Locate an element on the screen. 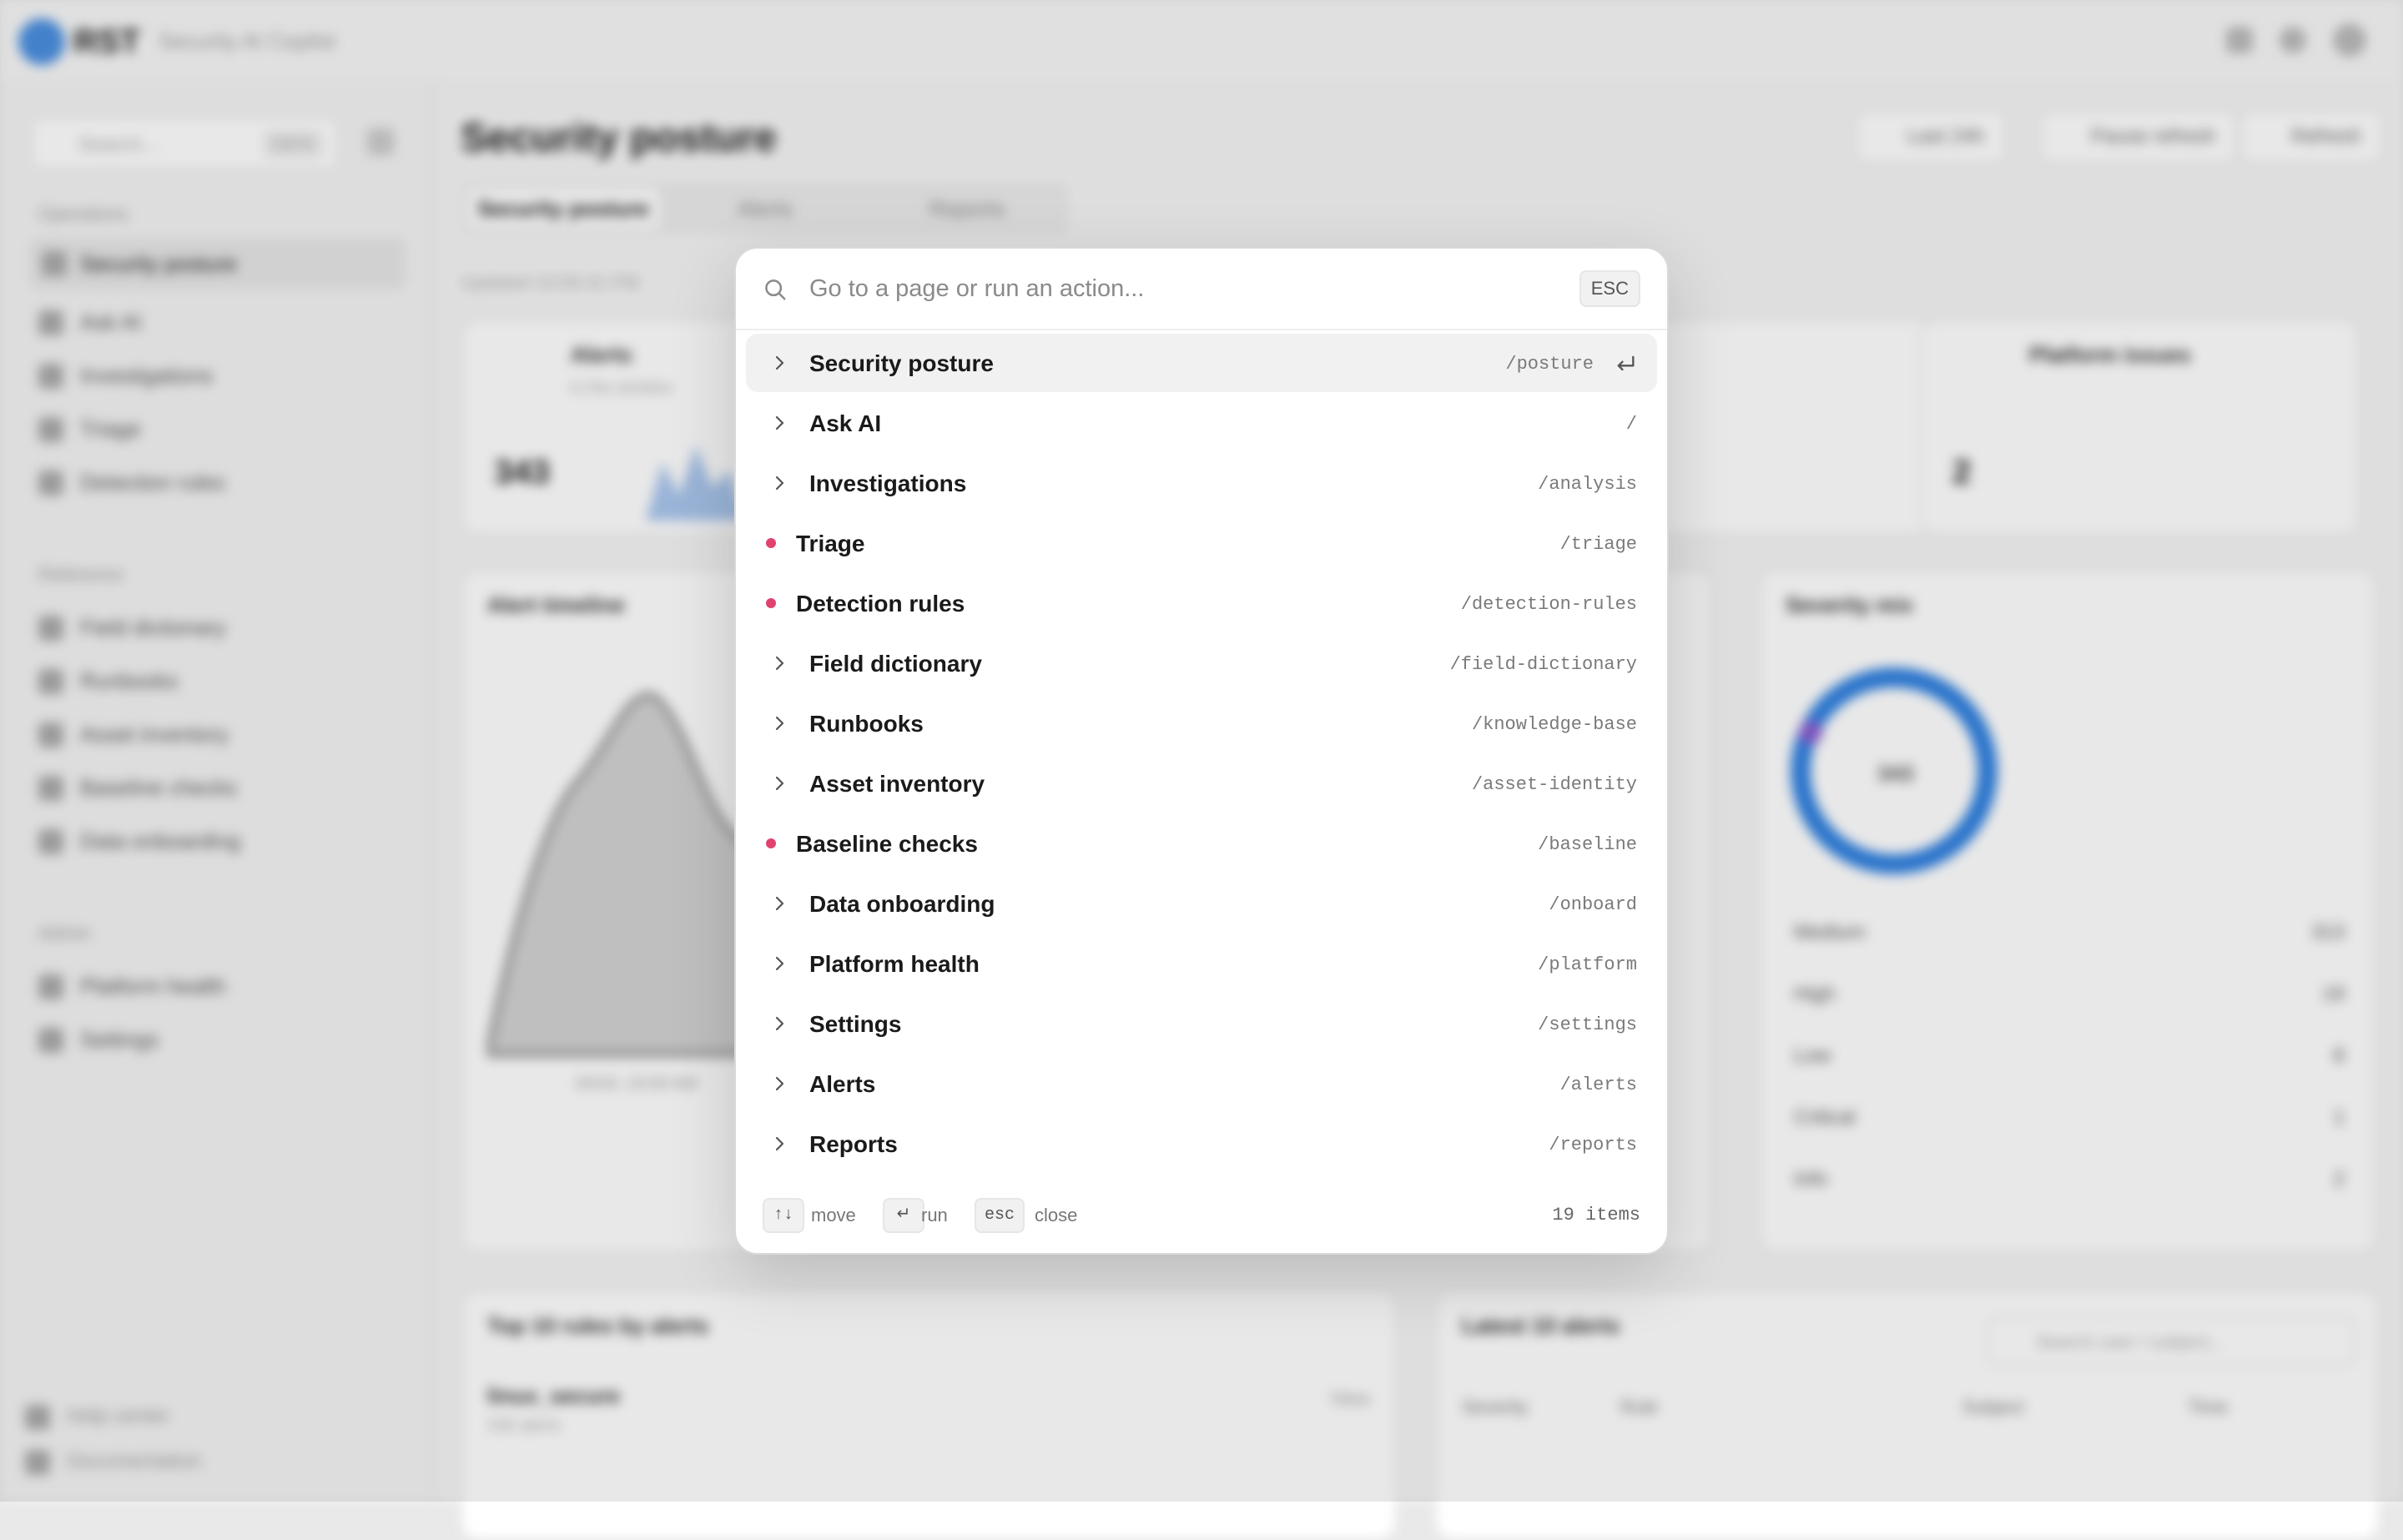 Image resolution: width=2403 pixels, height=1540 pixels. palette-item-field-dictionary: Field dictionary /field-dictionary is located at coordinates (1201, 663).